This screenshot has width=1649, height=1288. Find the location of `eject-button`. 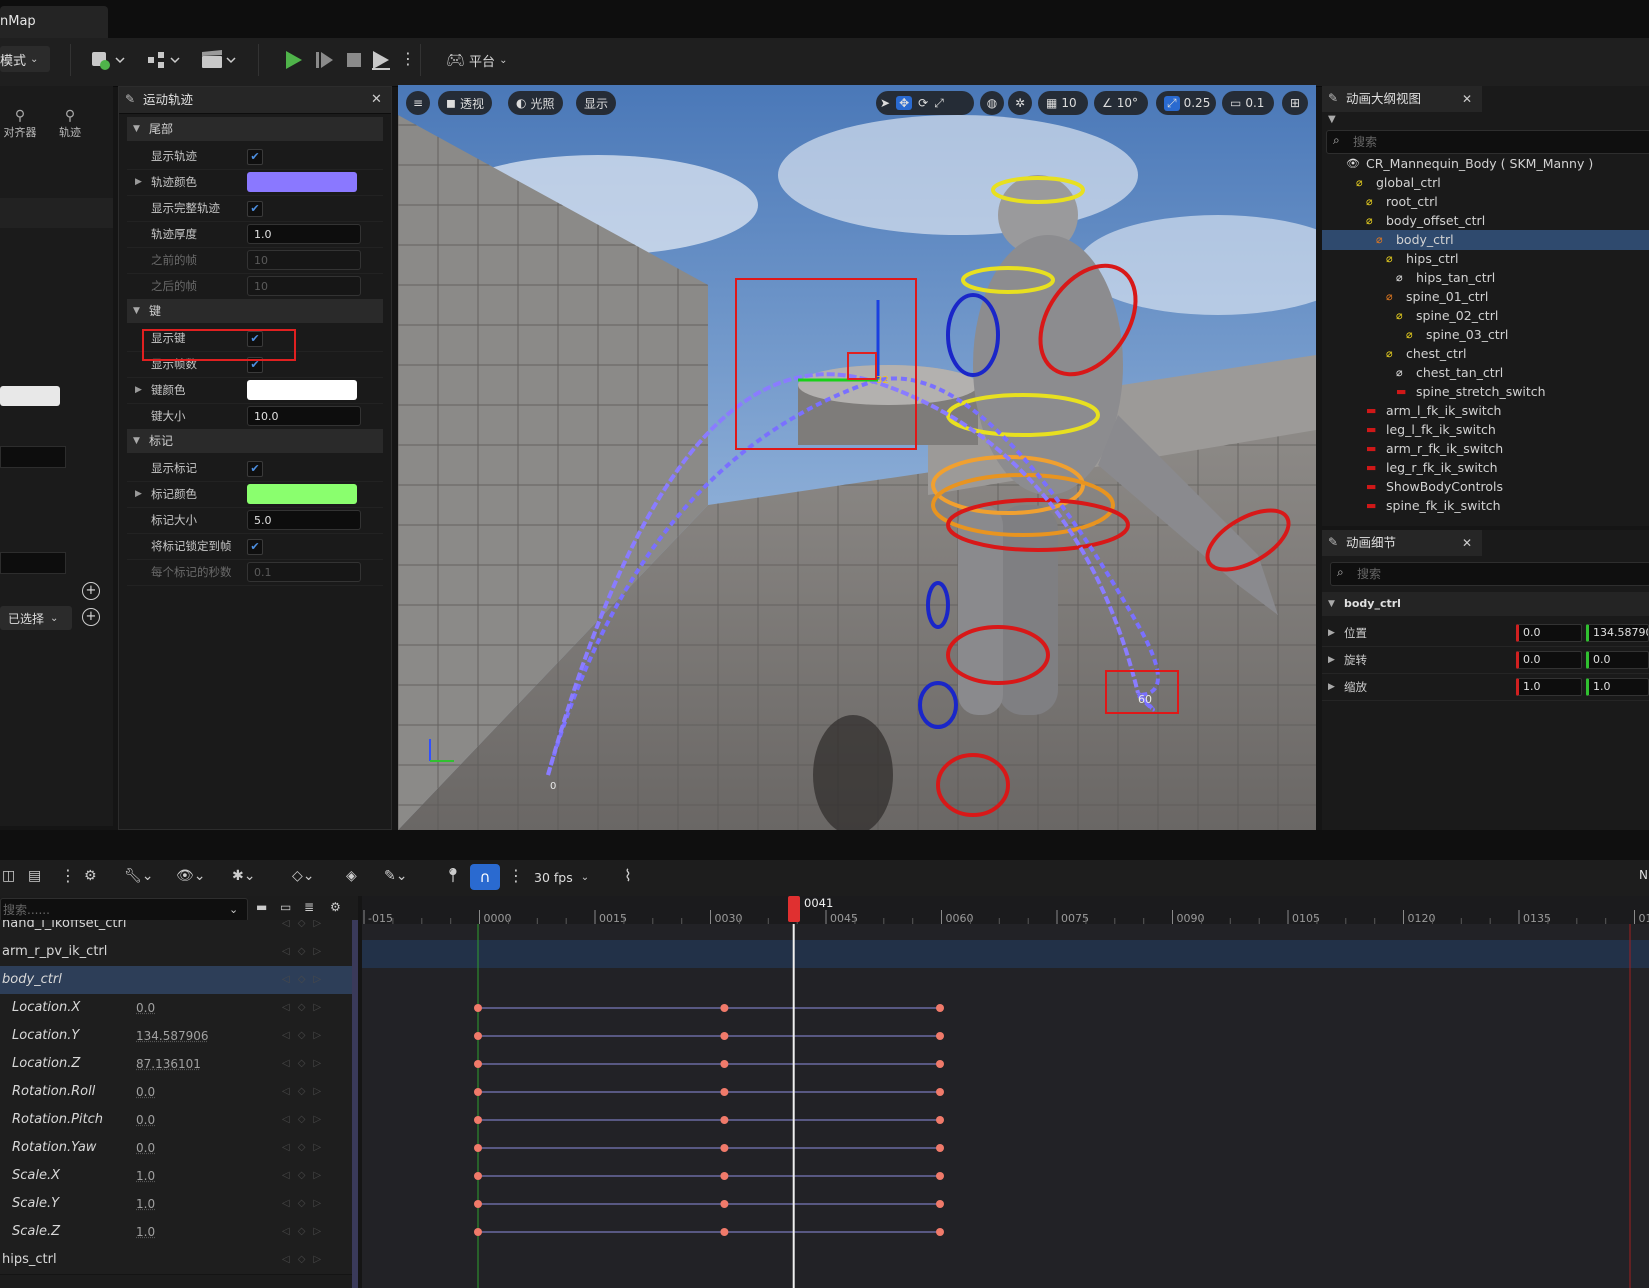

eject-button is located at coordinates (381, 60).